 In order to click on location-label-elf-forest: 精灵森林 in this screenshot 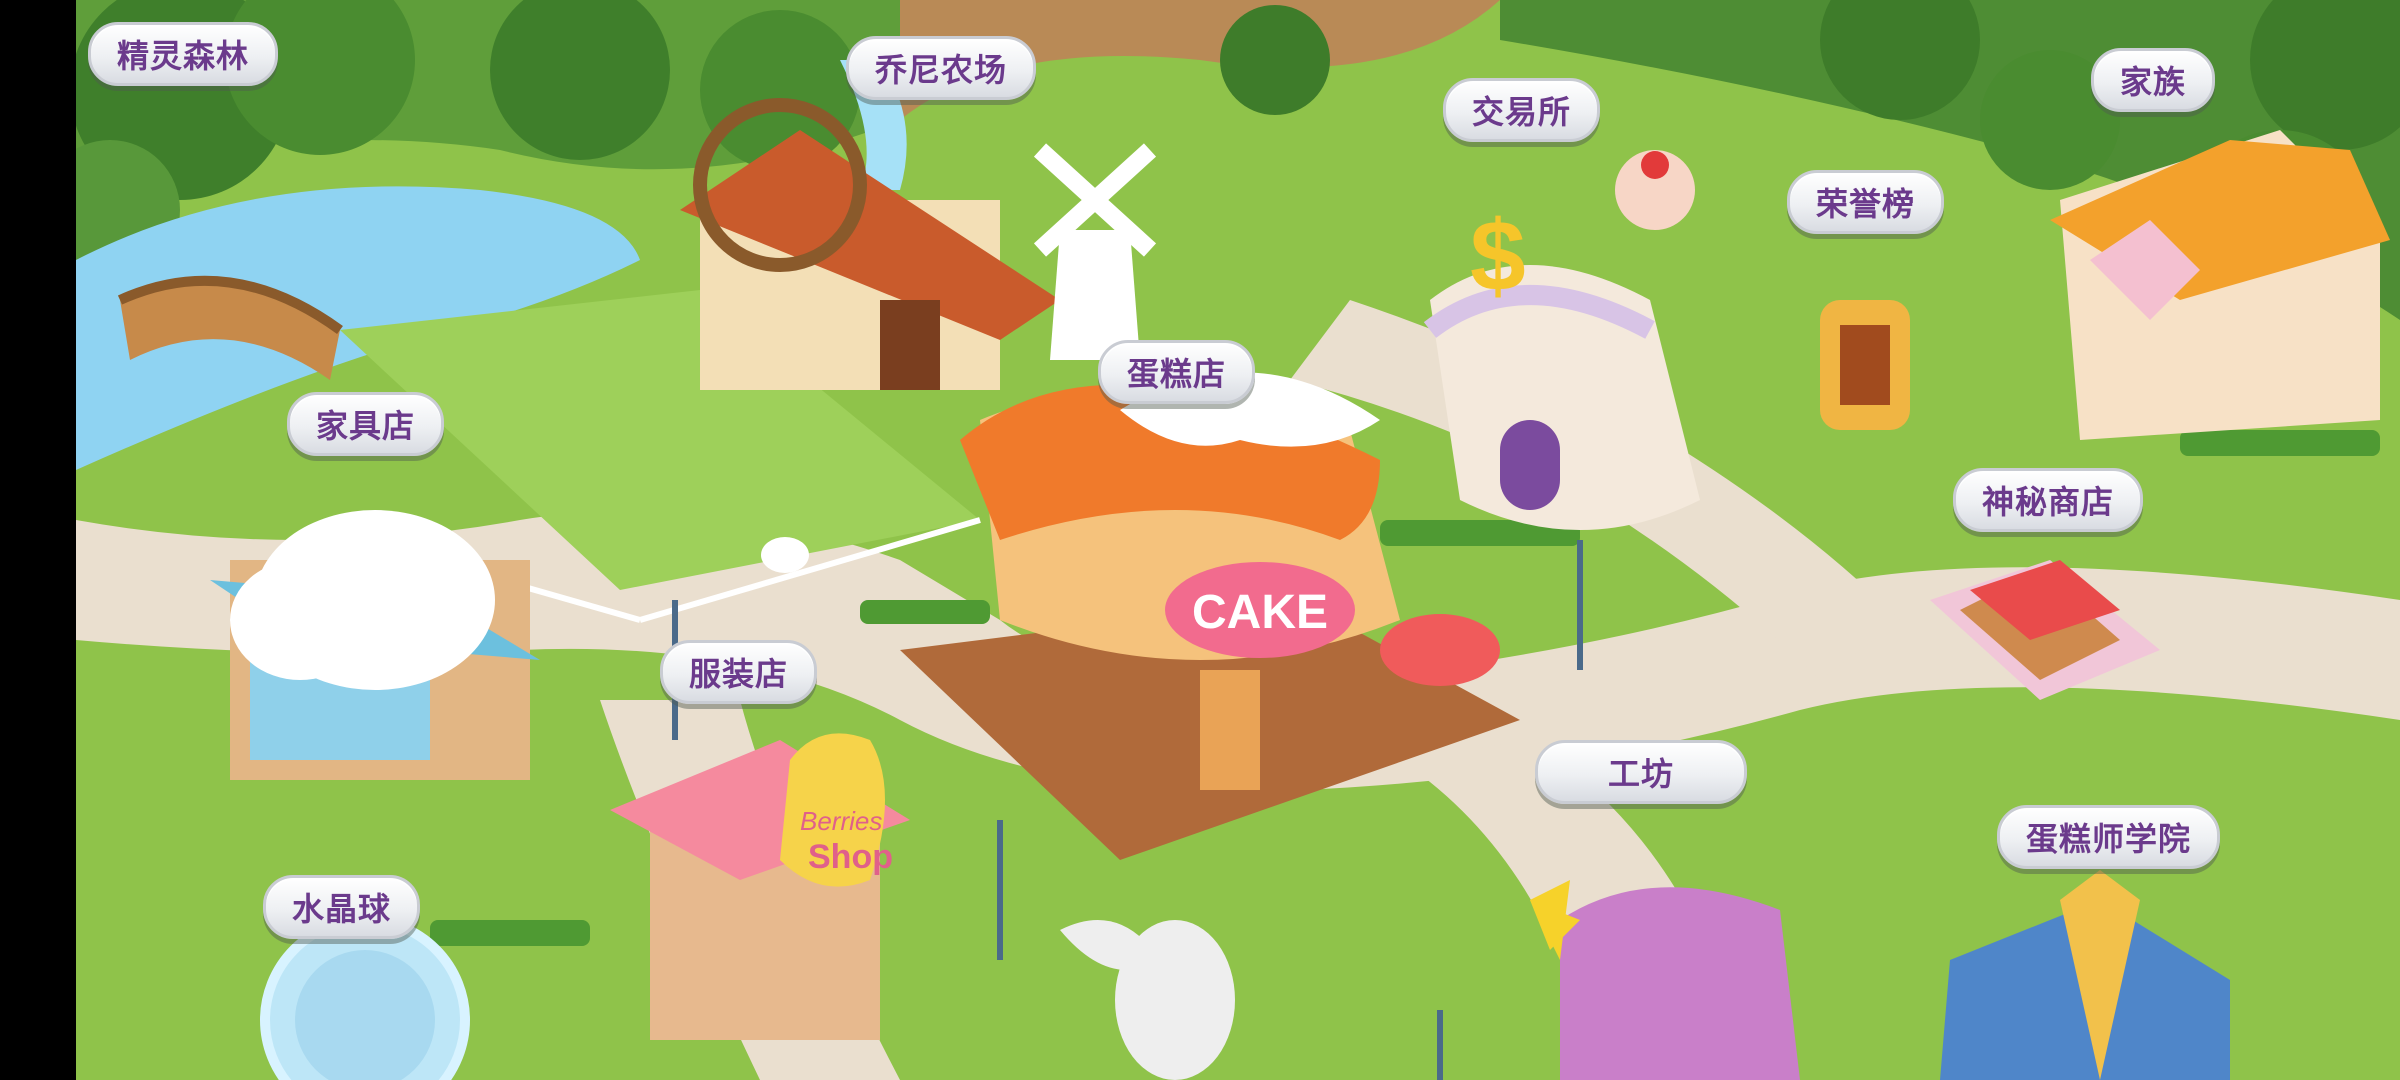, I will do `click(183, 54)`.